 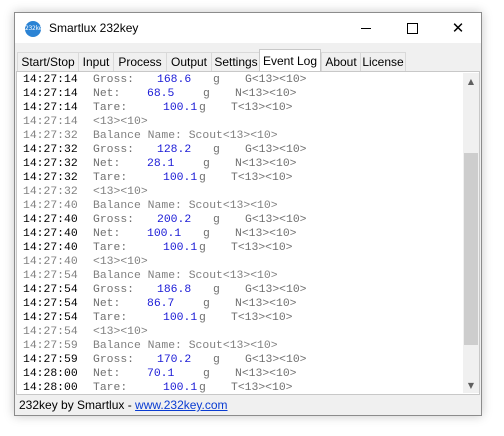 What do you see at coordinates (161, 304) in the screenshot?
I see `log-value: 86.7` at bounding box center [161, 304].